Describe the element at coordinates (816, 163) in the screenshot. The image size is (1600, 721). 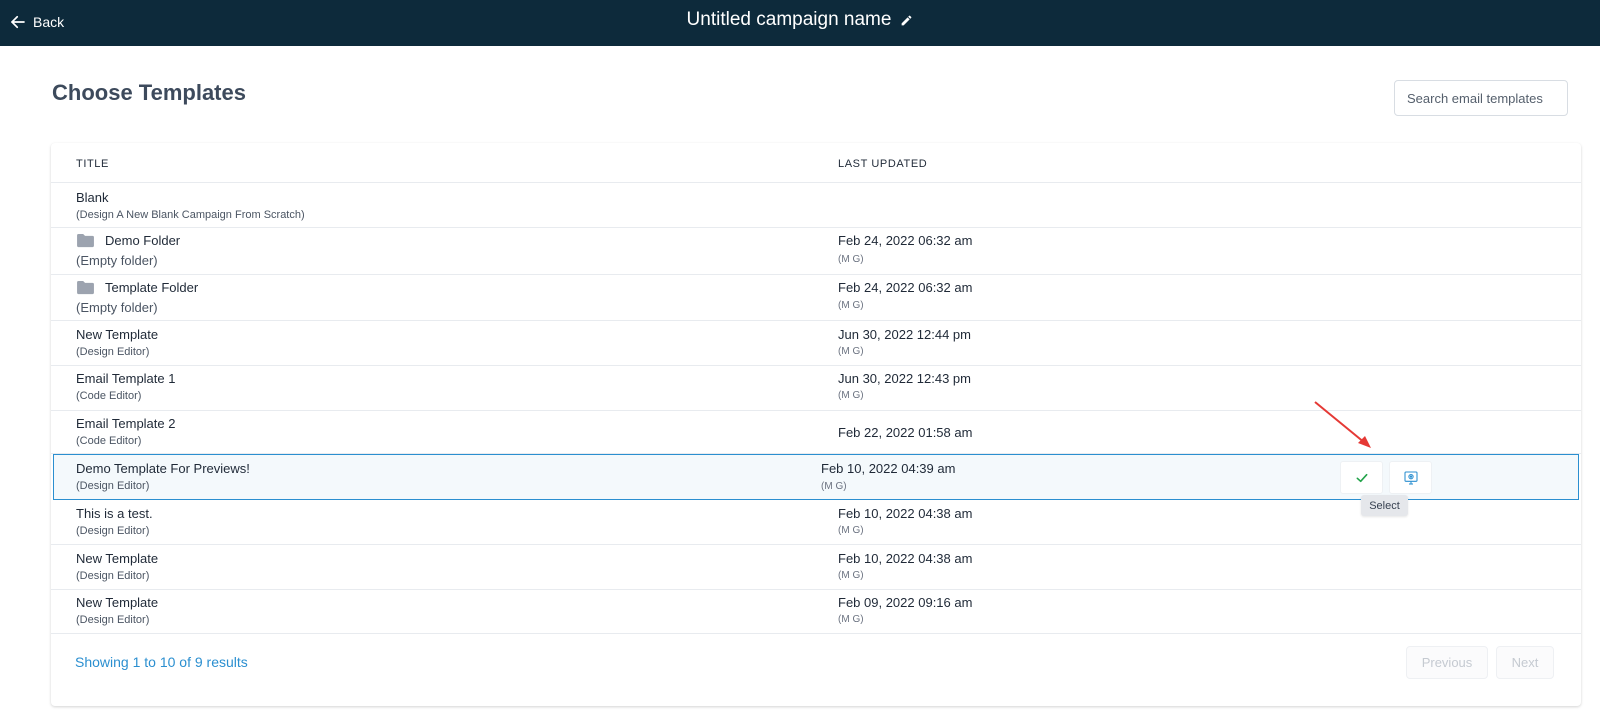
I see `table-header: TITLE LAST UPDATED` at that location.